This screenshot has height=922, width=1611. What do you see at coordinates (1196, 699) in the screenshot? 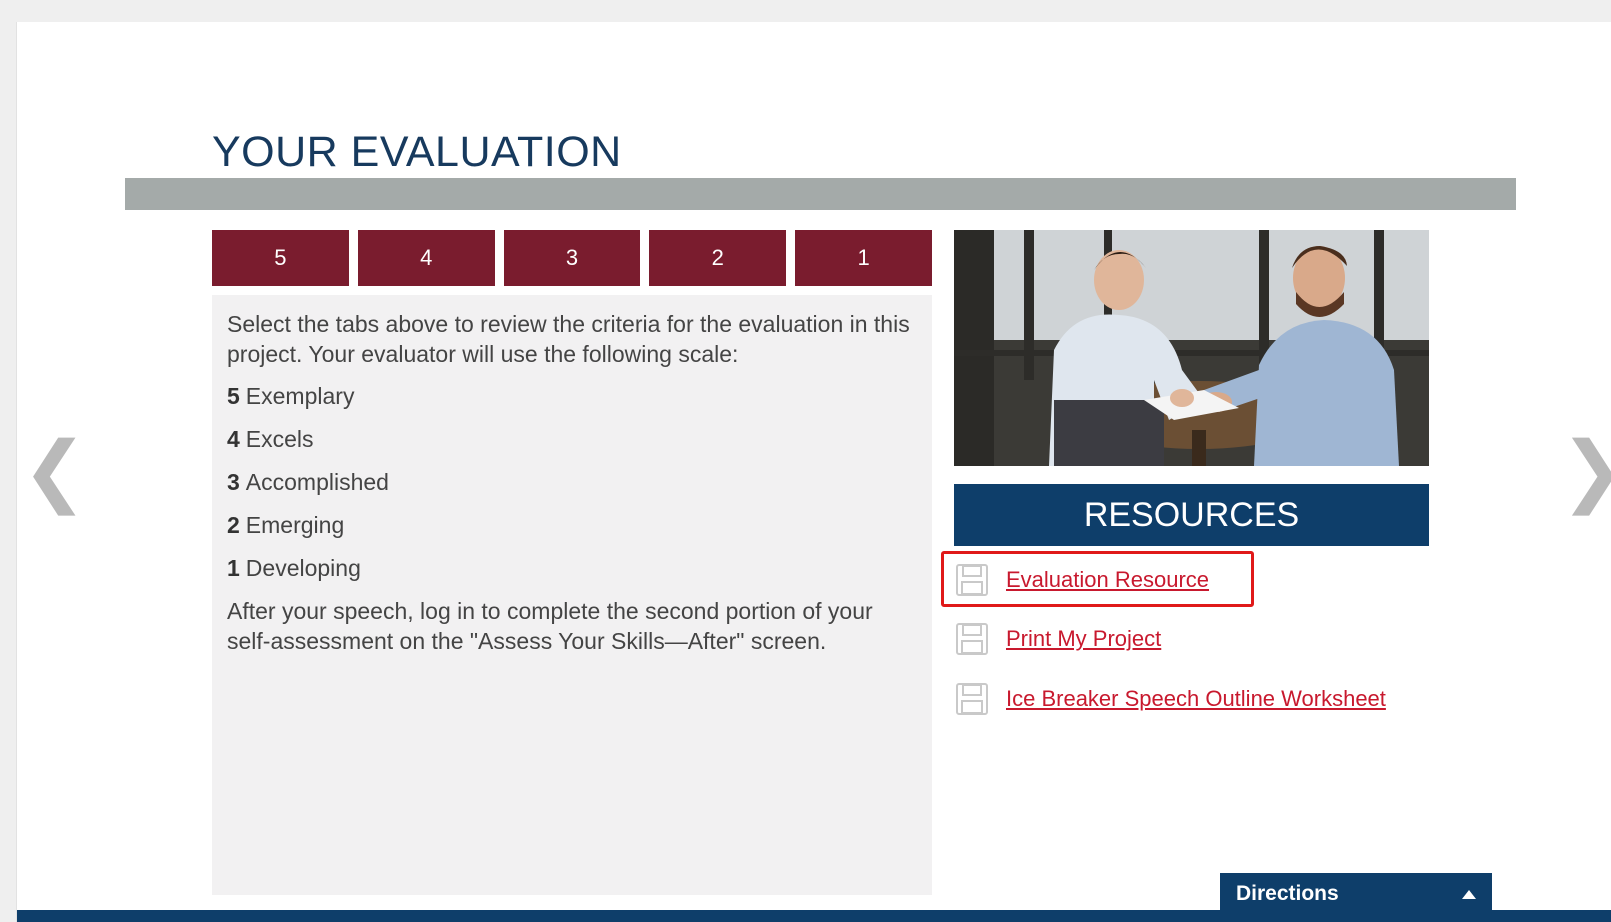
I see `ice-breaker-worksheet-link: Ice Breaker Speech Outline Worksheet` at bounding box center [1196, 699].